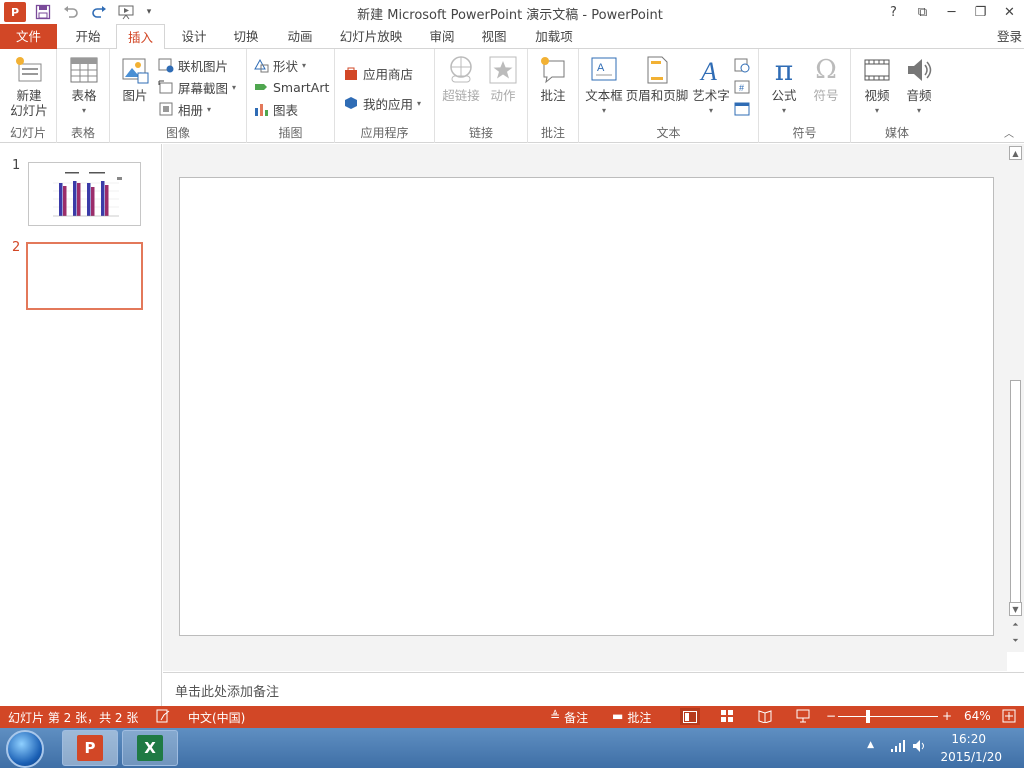 This screenshot has width=1024, height=768. What do you see at coordinates (803, 717) in the screenshot?
I see `slideshow-view-icon` at bounding box center [803, 717].